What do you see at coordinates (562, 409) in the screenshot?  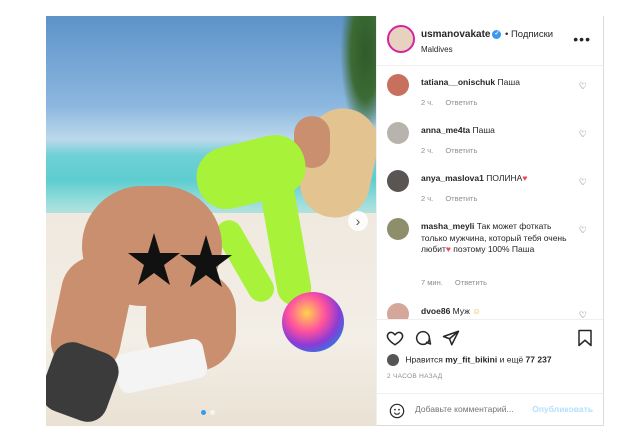 I see `post-comment-button: Опубликовать` at bounding box center [562, 409].